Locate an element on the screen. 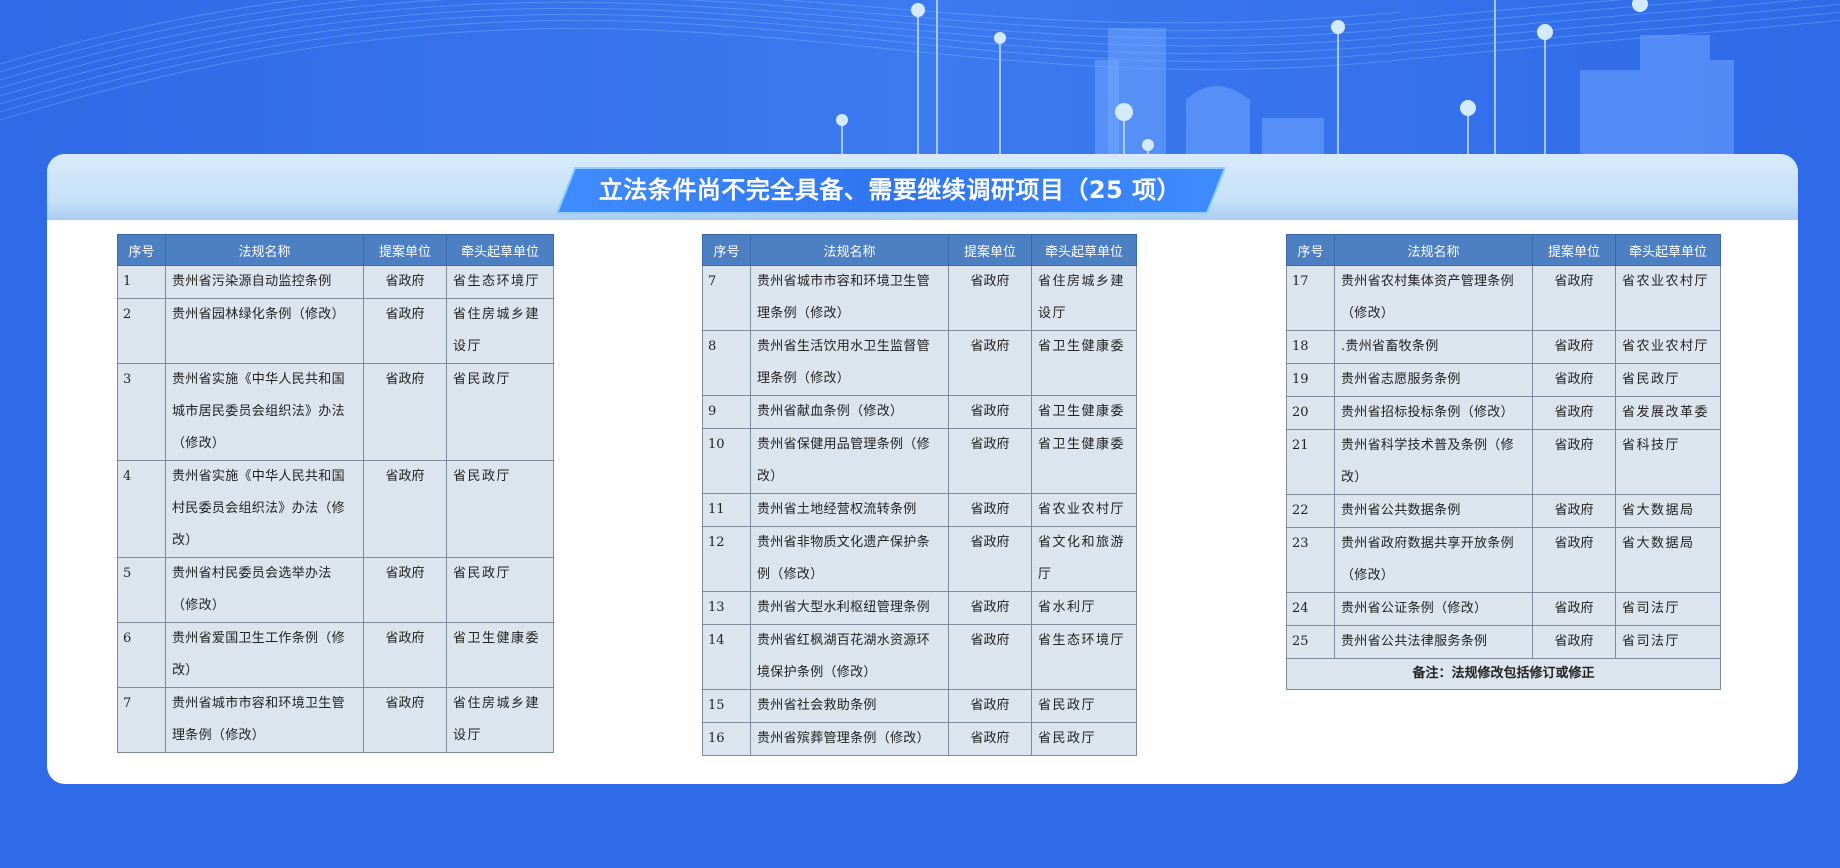 The image size is (1840, 868). cell-no: 15 is located at coordinates (726, 706).